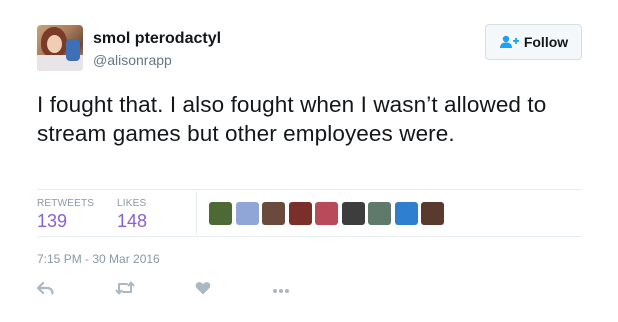  Describe the element at coordinates (132, 203) in the screenshot. I see `likes-label: LIKES` at that location.